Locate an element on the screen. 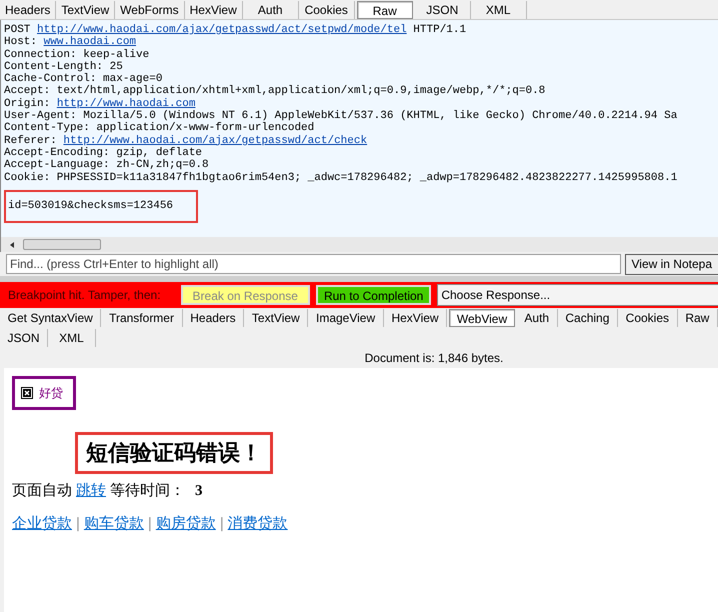  url-link: http://www.haodai.com/ajax/getpasswd/act/setpwd/mode/tel is located at coordinates (222, 30).